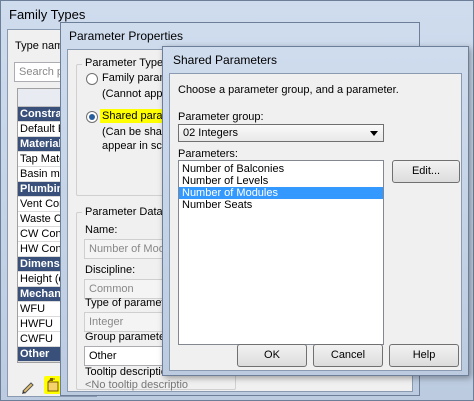 This screenshot has height=401, width=474. Describe the element at coordinates (137, 385) in the screenshot. I see `tooltip-description-value: <No tooltip descriptio` at that location.